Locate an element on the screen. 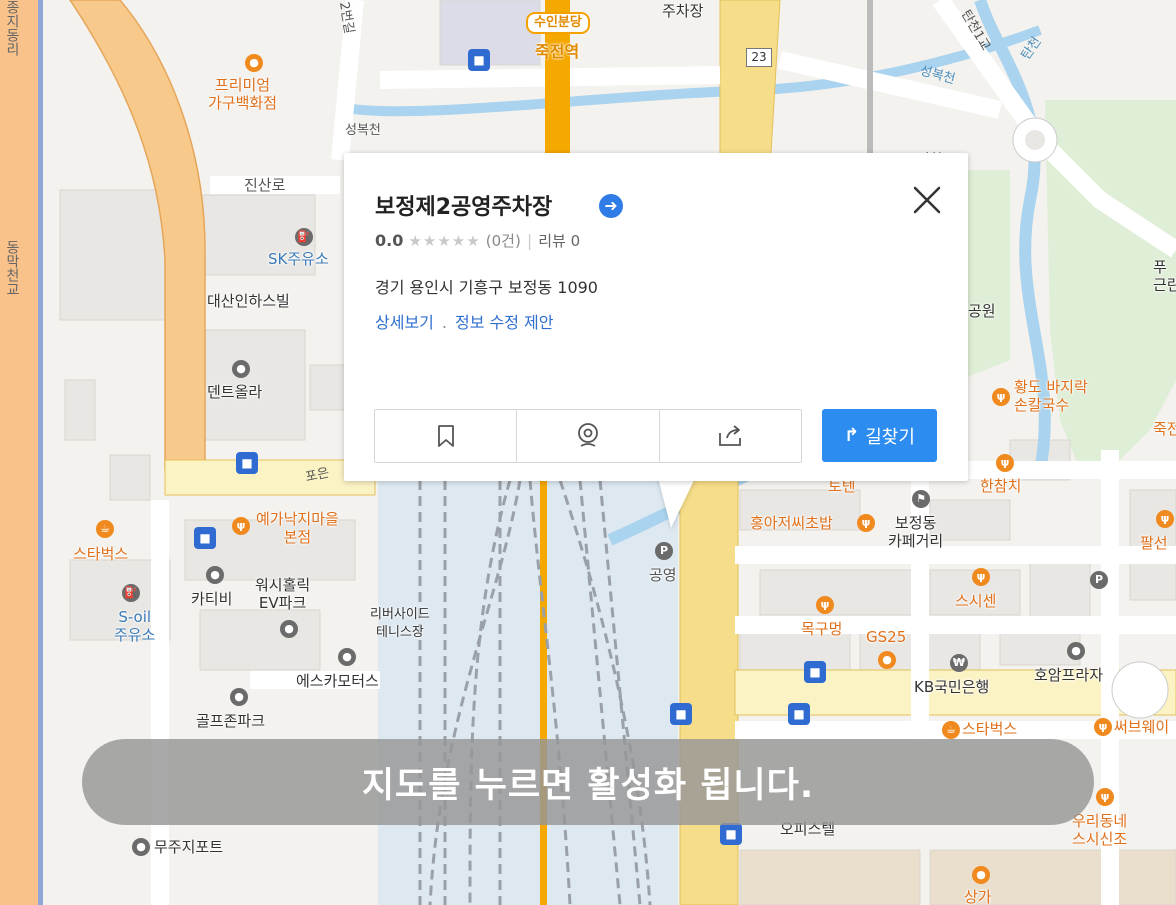 This screenshot has width=1176, height=905. ev-charging-icon: ● is located at coordinates (215, 575).